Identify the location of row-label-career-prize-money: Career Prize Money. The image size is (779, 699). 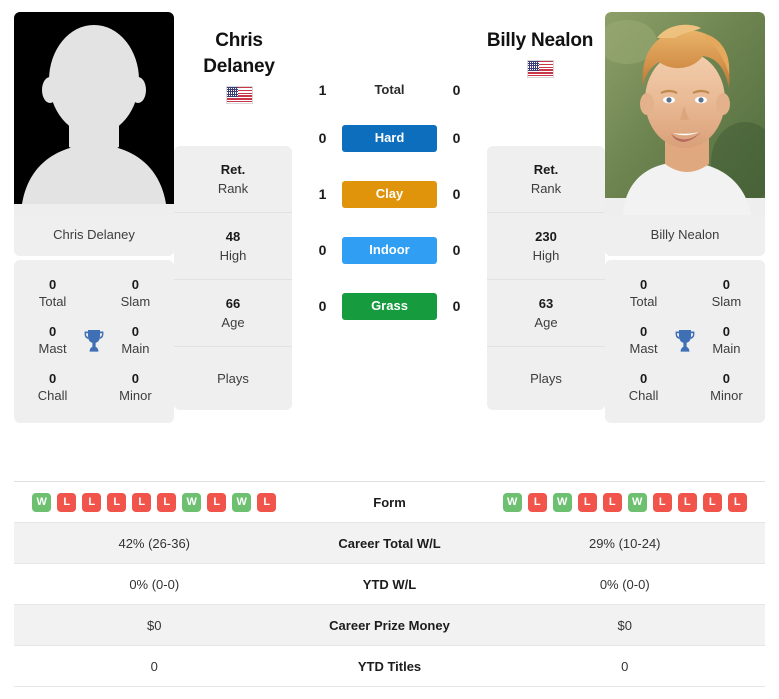
(389, 625).